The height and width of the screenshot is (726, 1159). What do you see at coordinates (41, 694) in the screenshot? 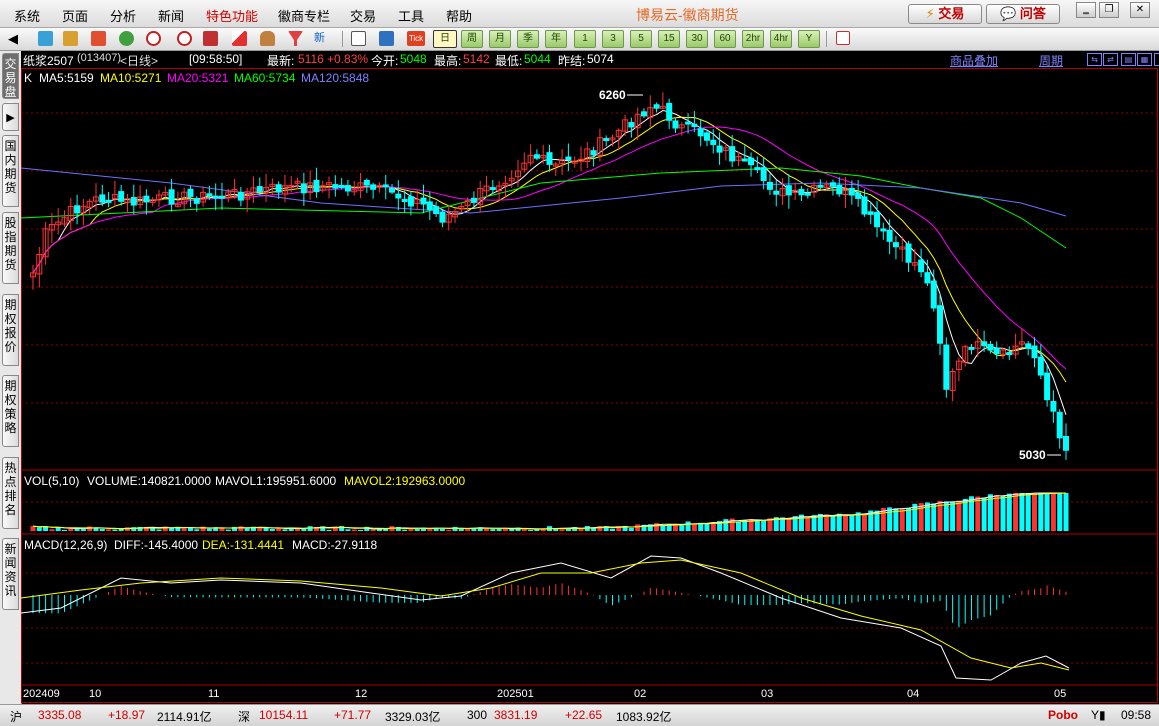
I see `x-axis-label: 202409` at bounding box center [41, 694].